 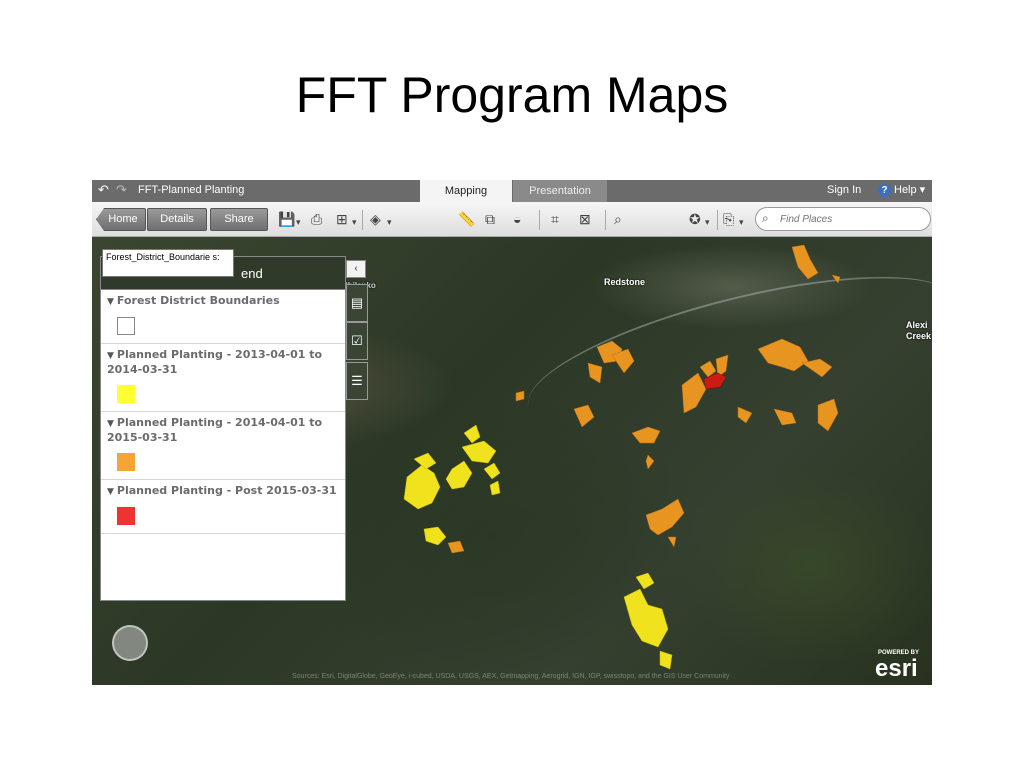 What do you see at coordinates (356, 269) in the screenshot?
I see `collapse-panel-button: ‹` at bounding box center [356, 269].